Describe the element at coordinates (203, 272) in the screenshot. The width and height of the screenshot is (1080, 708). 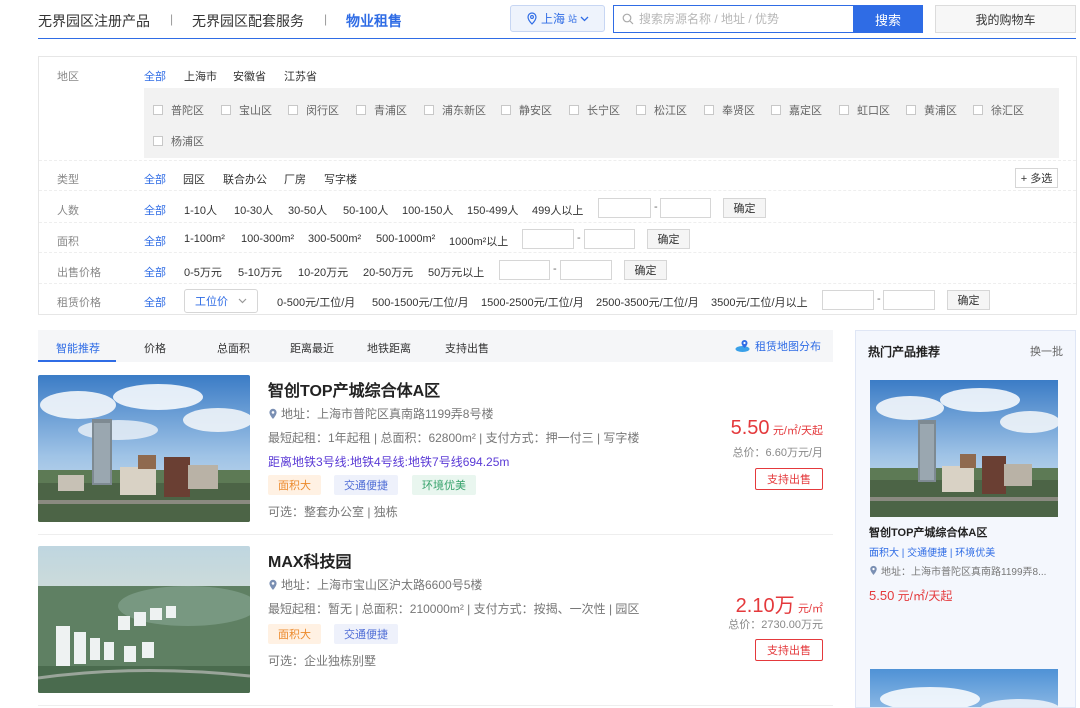
I see `sale-price-option: 0-5万元` at that location.